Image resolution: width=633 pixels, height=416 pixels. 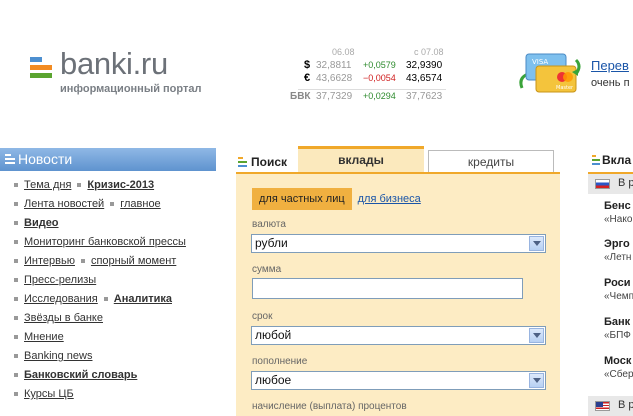 What do you see at coordinates (618, 257) in the screenshot?
I see `deposit-name: «Летн` at bounding box center [618, 257].